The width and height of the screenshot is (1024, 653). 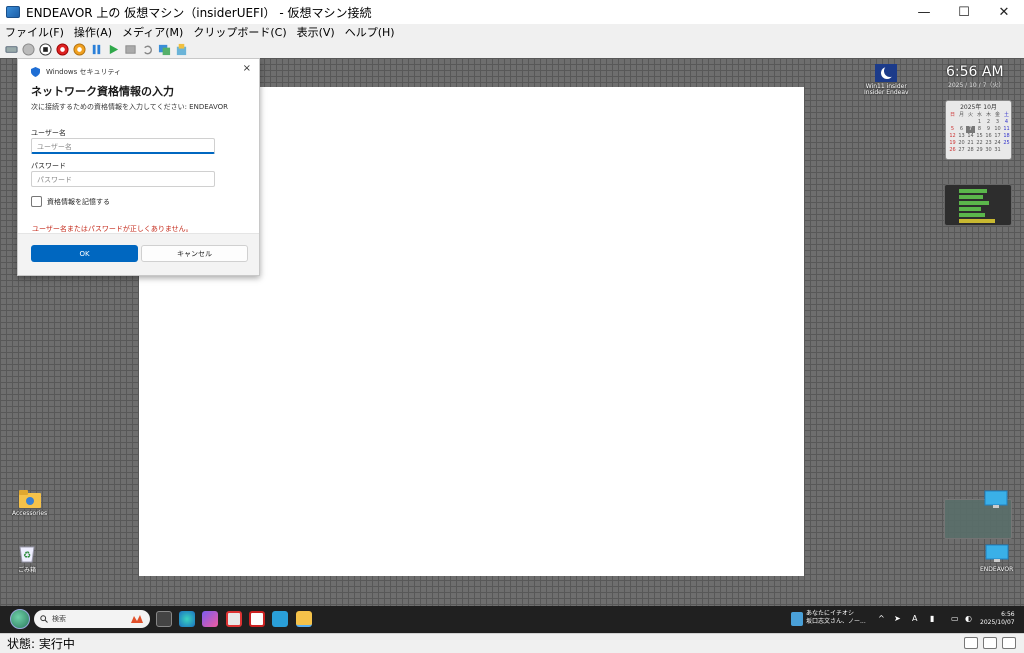 I want to click on close-button: ✕, so click(x=1004, y=12).